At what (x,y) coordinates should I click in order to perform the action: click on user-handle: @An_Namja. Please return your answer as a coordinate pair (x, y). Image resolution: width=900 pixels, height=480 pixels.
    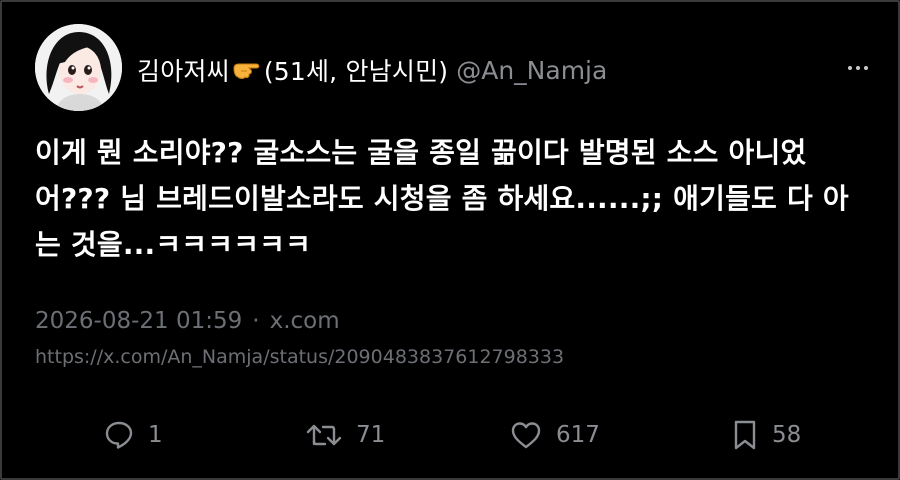
    Looking at the image, I should click on (531, 70).